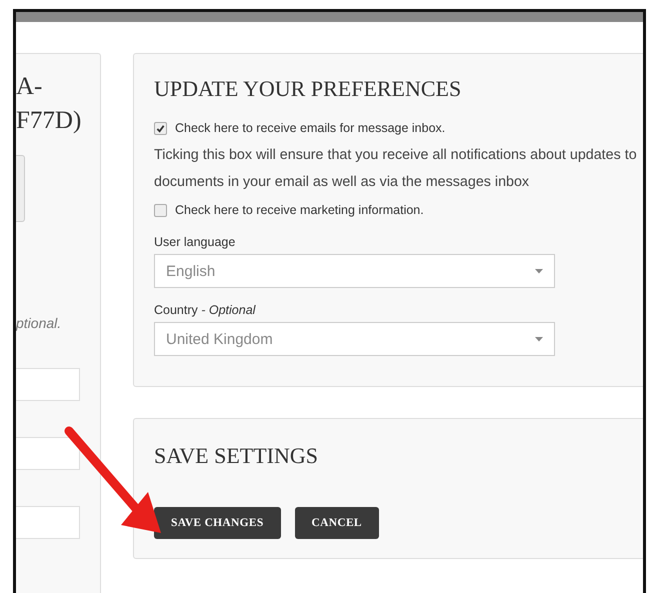 The width and height of the screenshot is (653, 593). Describe the element at coordinates (310, 128) in the screenshot. I see `checkbox-label: Check here to receive emails for message inbox.` at that location.